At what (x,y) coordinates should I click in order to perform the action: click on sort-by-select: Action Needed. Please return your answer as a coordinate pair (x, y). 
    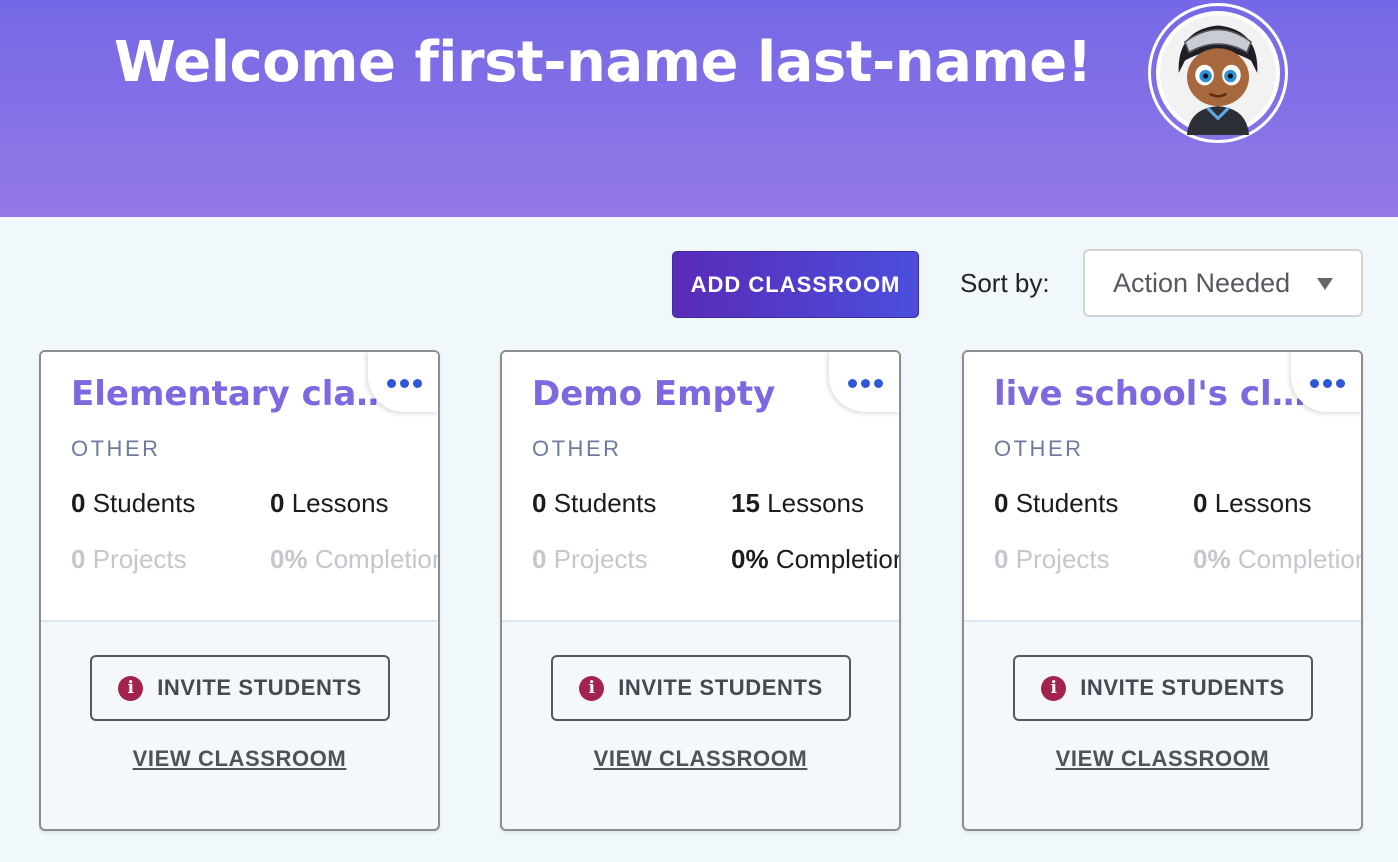
    Looking at the image, I should click on (1223, 283).